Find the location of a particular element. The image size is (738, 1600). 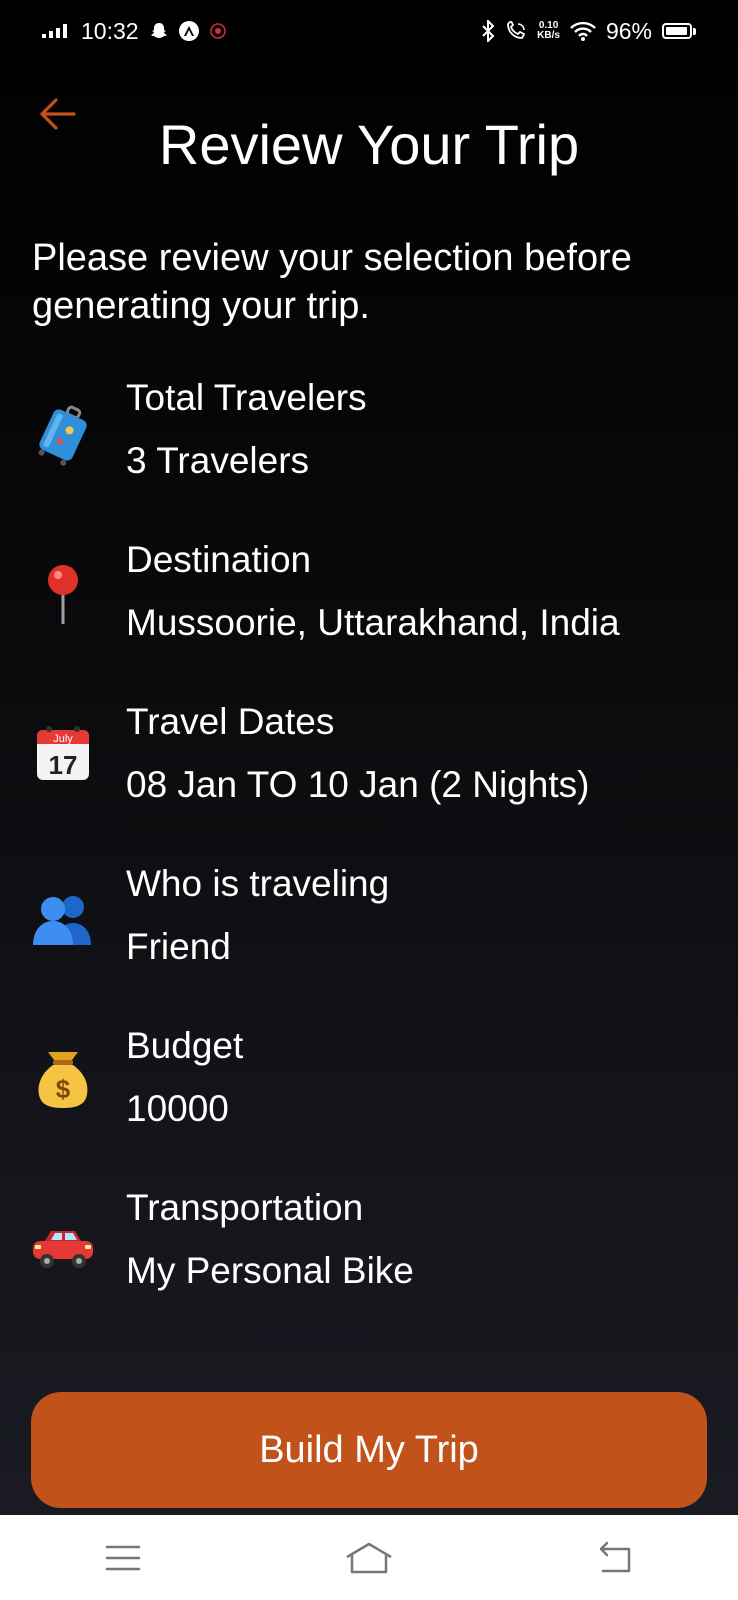

review-item-budget: $ Budget 10000 is located at coordinates (369, 1089).